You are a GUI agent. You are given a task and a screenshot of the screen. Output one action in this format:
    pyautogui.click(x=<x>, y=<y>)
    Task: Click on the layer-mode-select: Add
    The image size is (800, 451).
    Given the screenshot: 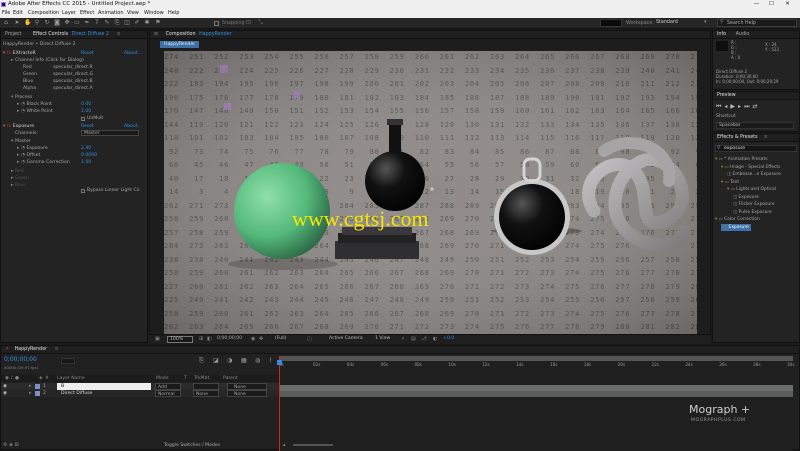 What is the action you would take?
    pyautogui.click(x=168, y=386)
    